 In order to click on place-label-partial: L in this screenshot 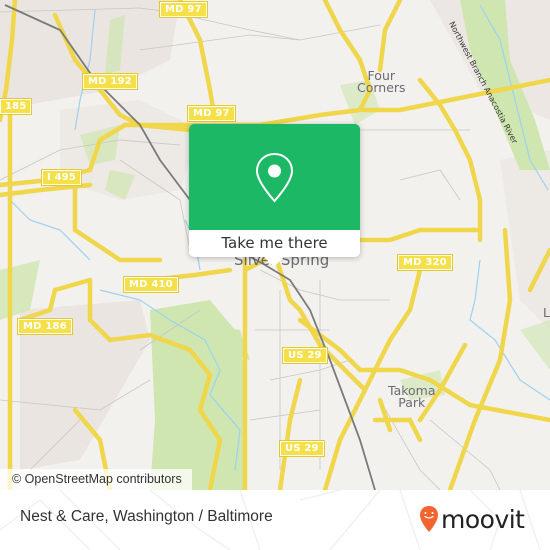, I will do `click(546, 312)`.